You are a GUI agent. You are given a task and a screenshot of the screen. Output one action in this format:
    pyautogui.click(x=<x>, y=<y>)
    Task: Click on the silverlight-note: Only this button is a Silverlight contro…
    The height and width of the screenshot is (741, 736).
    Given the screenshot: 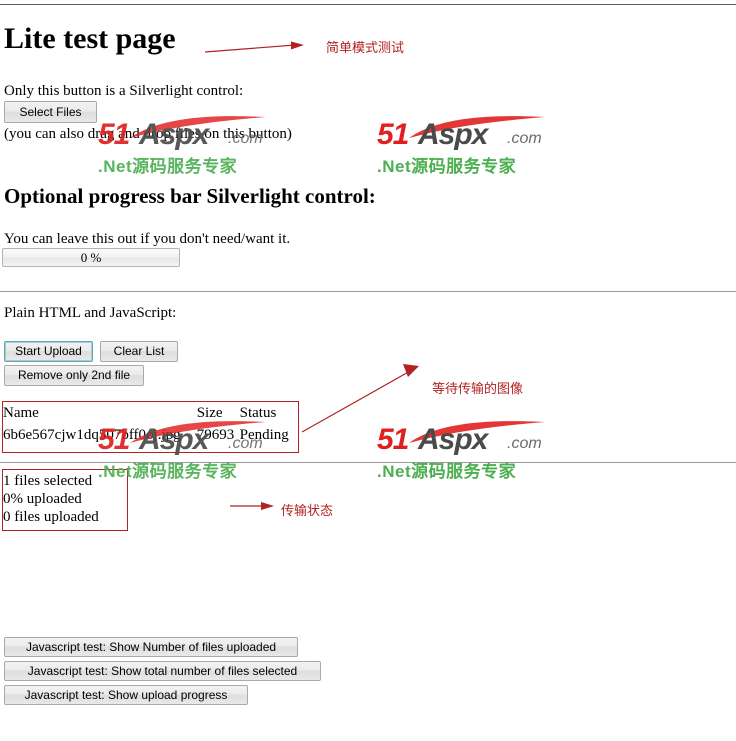 What is the action you would take?
    pyautogui.click(x=124, y=91)
    